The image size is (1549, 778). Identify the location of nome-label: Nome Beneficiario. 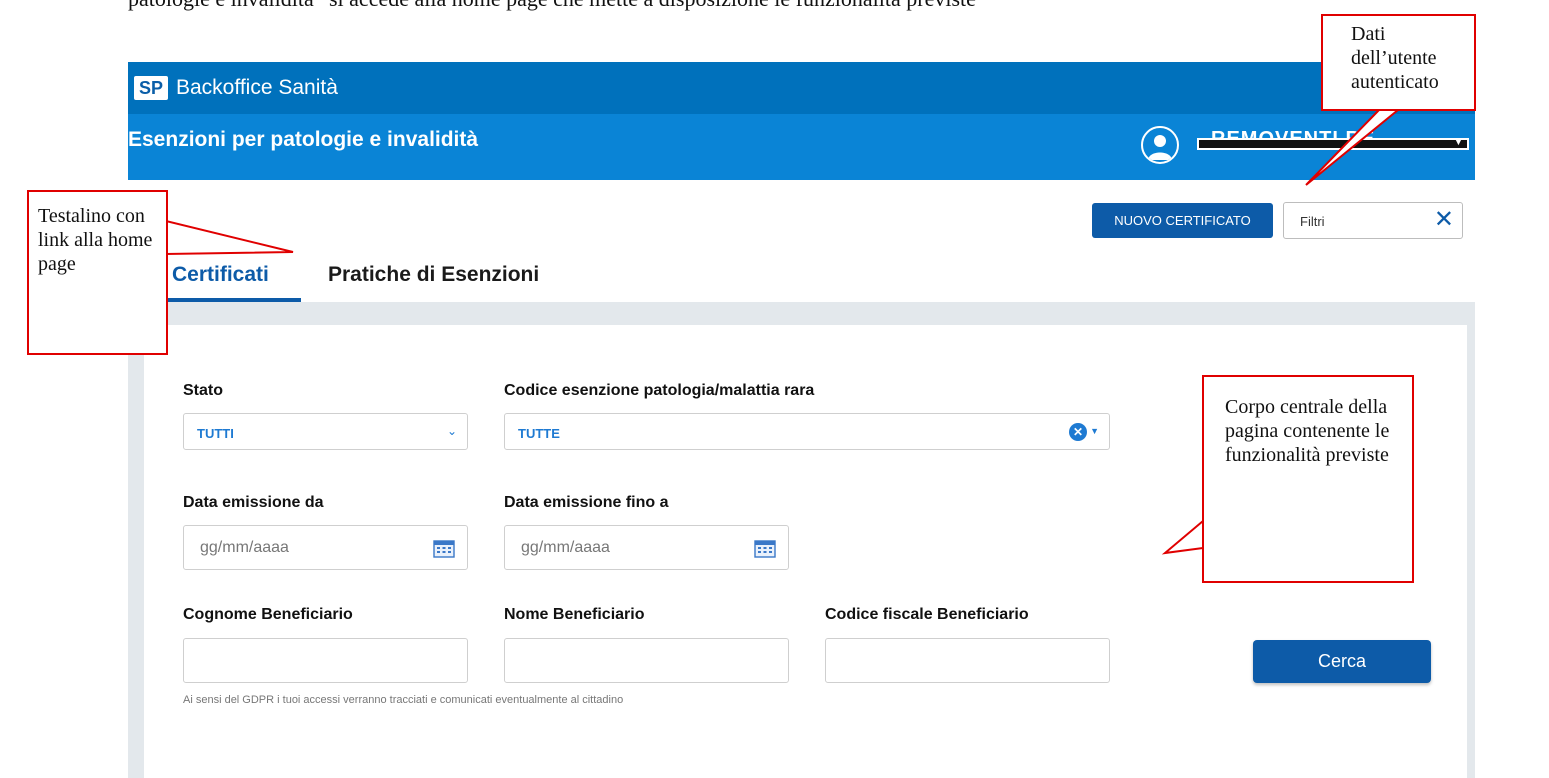
(574, 614).